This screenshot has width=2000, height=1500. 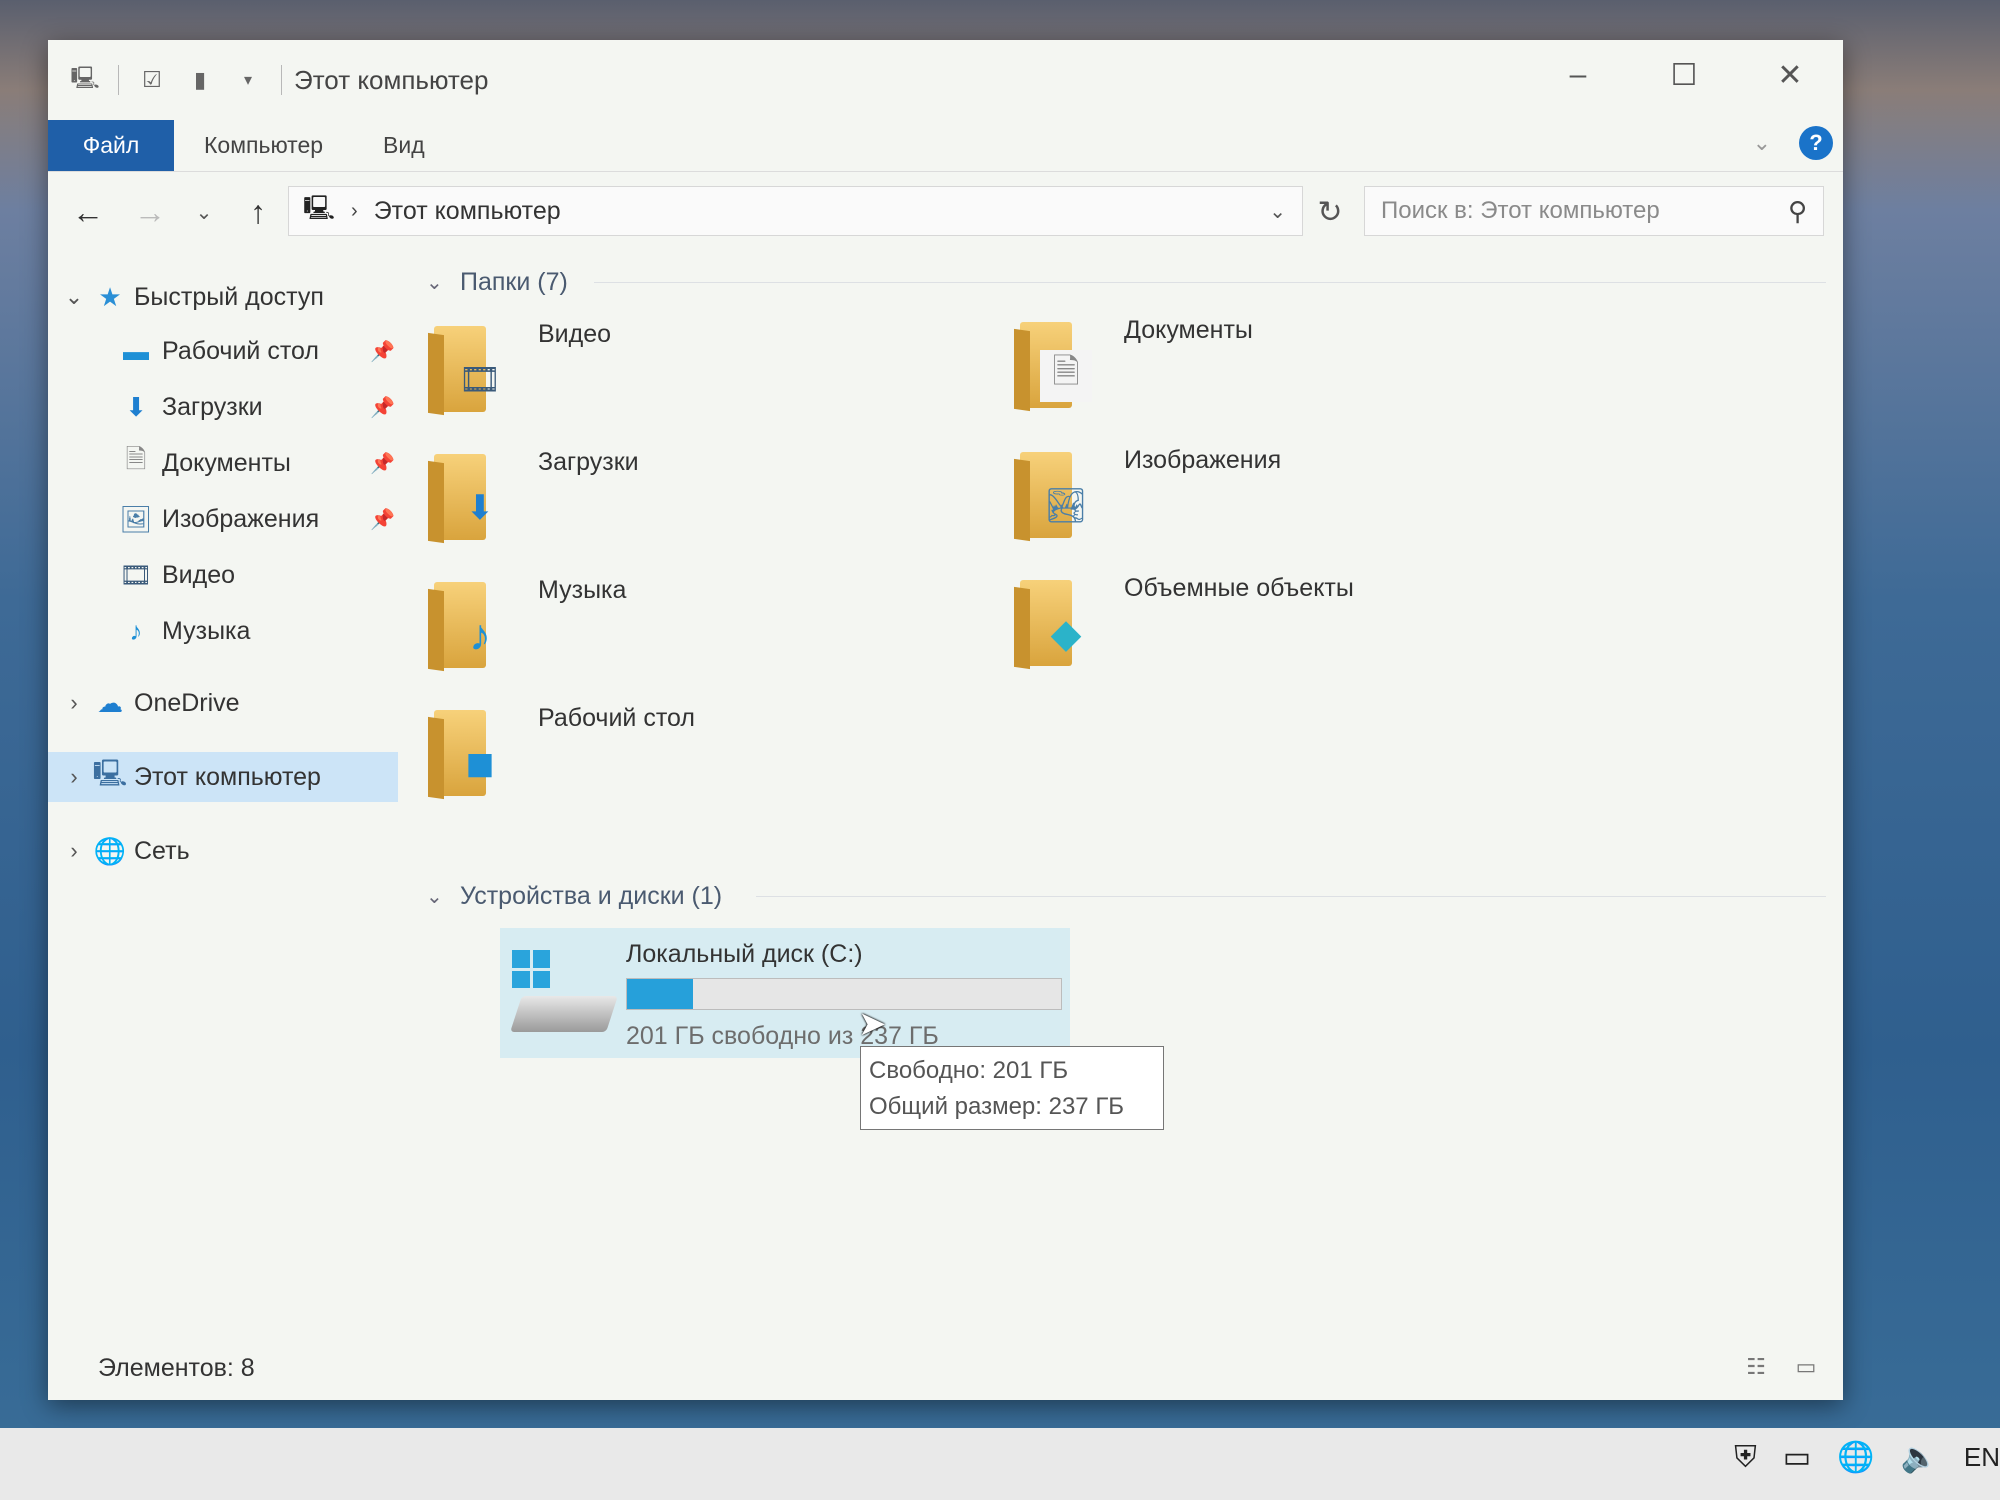 I want to click on nav-item-label: Документы, so click(x=226, y=462).